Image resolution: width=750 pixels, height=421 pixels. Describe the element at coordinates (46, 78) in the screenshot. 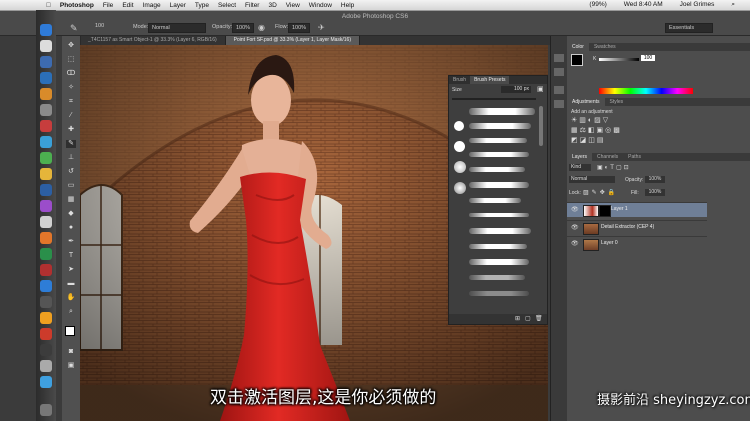

I see `photoshop-app-icon` at that location.